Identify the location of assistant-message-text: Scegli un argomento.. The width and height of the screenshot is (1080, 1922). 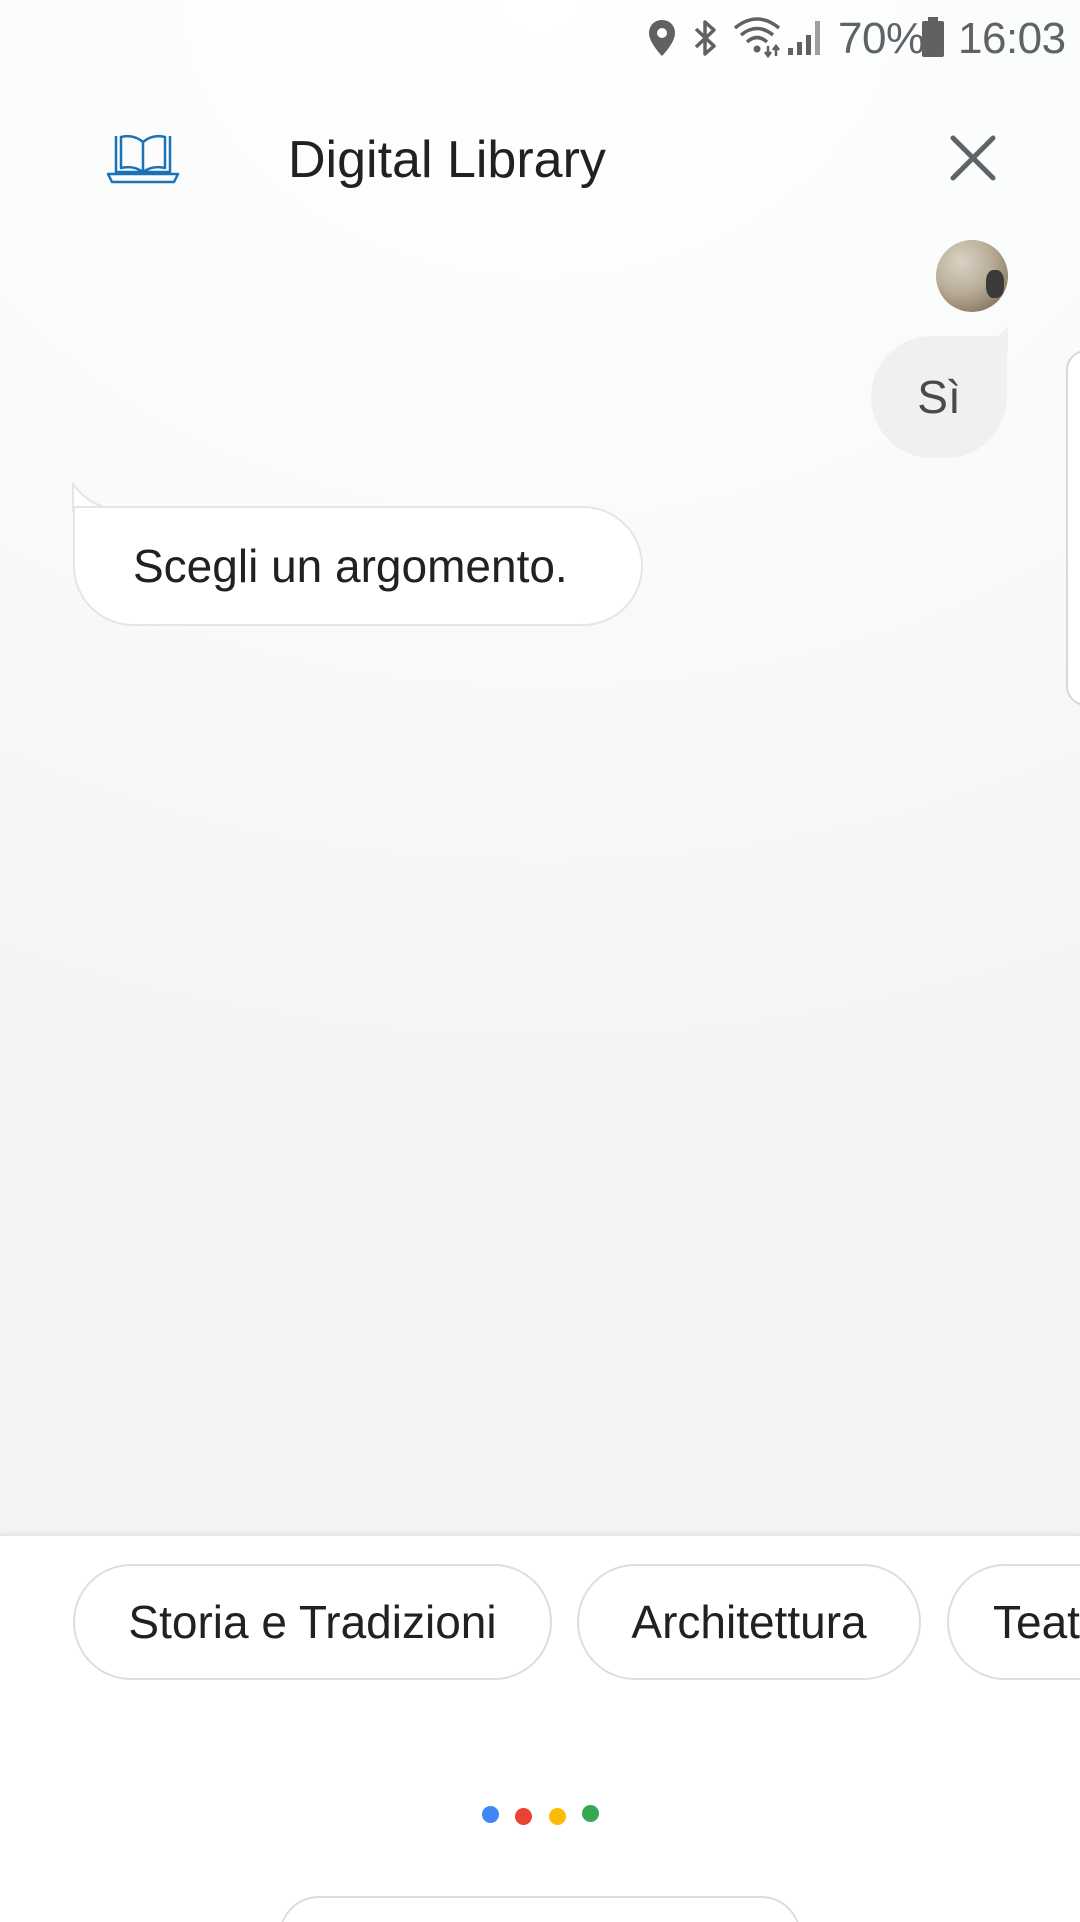
(350, 566).